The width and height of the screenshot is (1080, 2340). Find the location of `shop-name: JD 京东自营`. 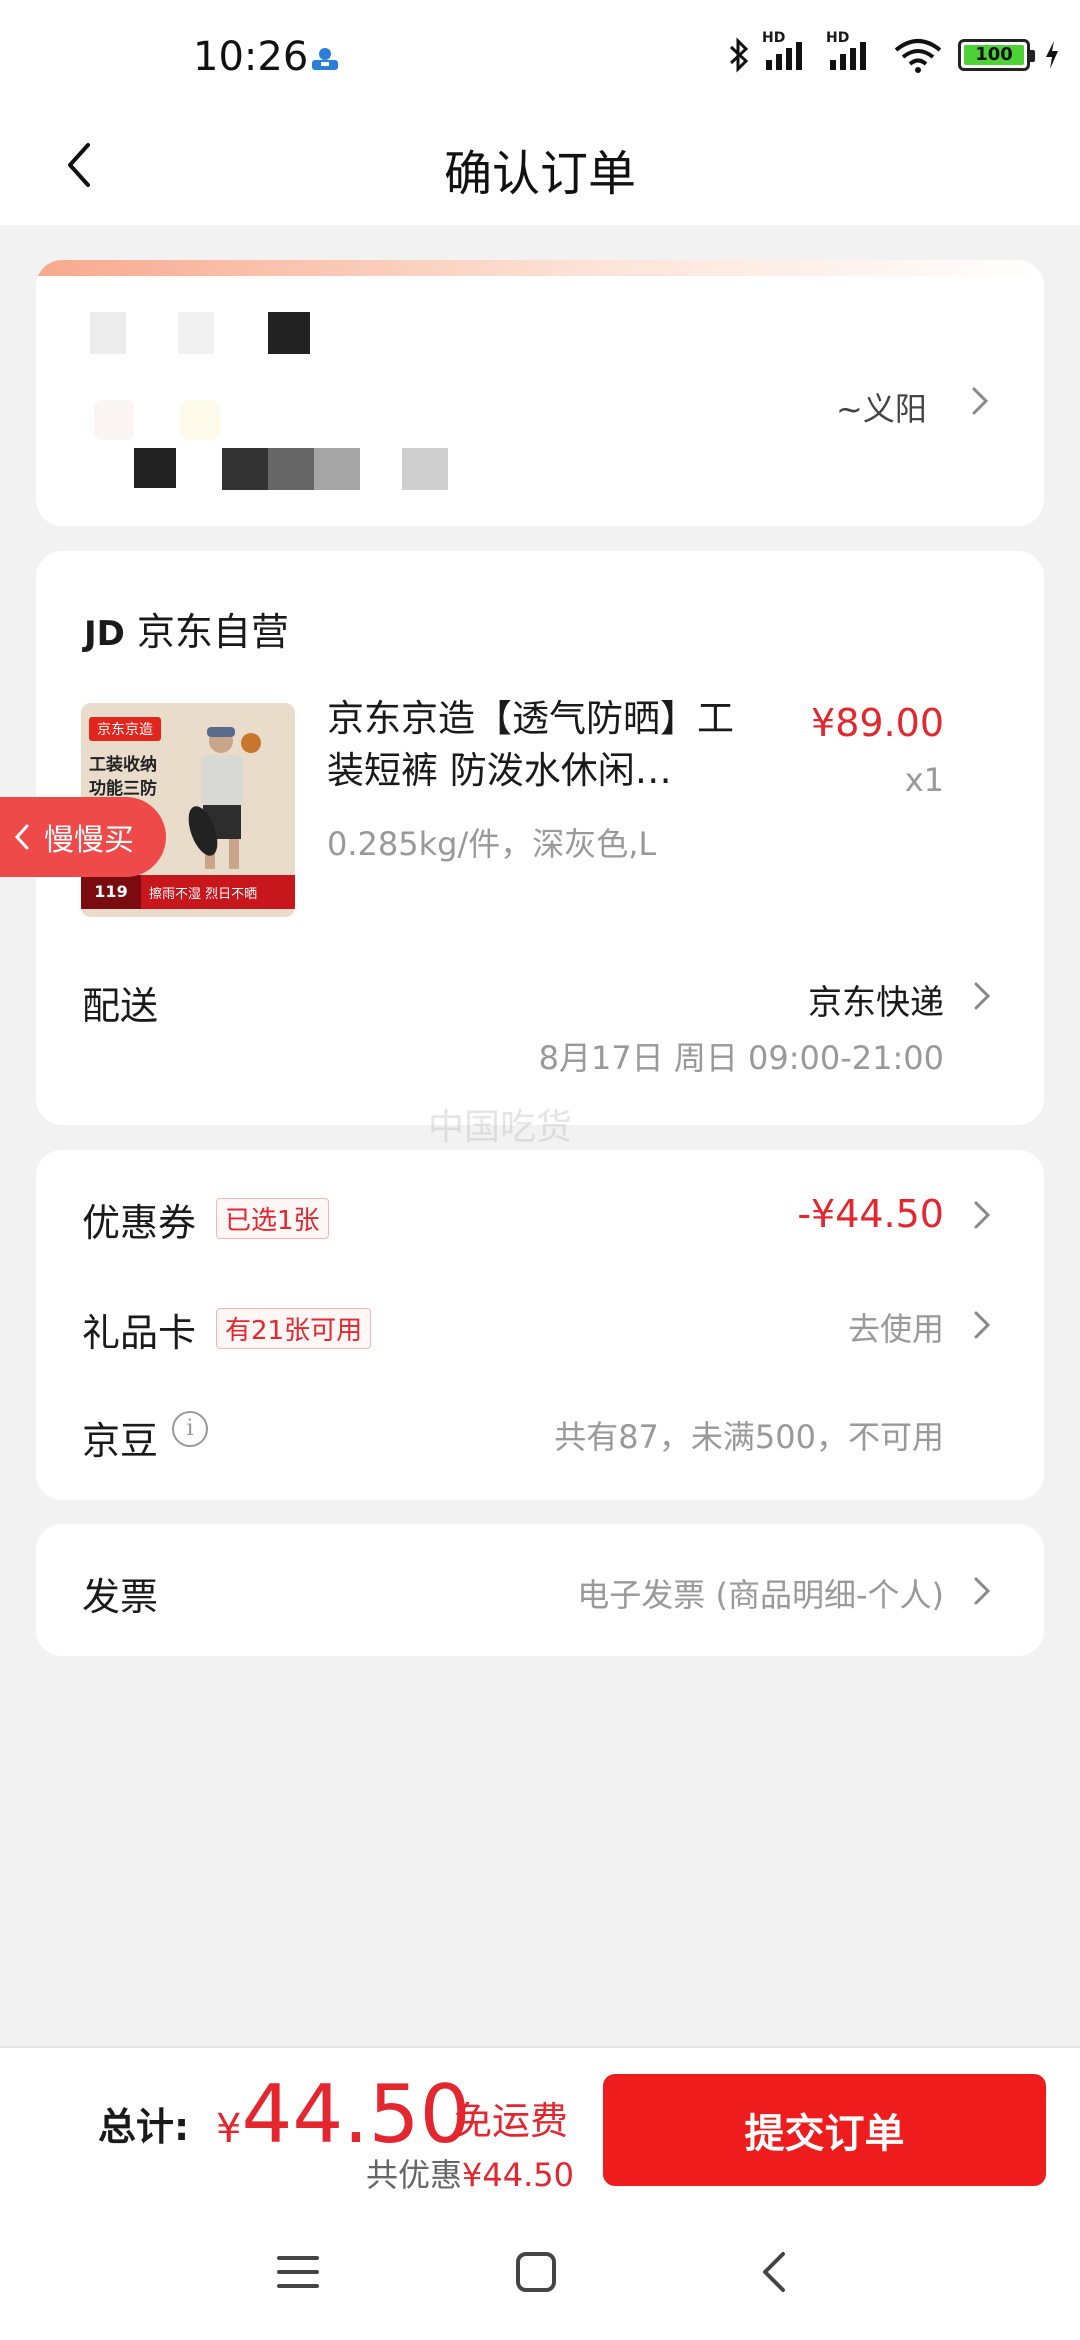

shop-name: JD 京东自营 is located at coordinates (186, 628).